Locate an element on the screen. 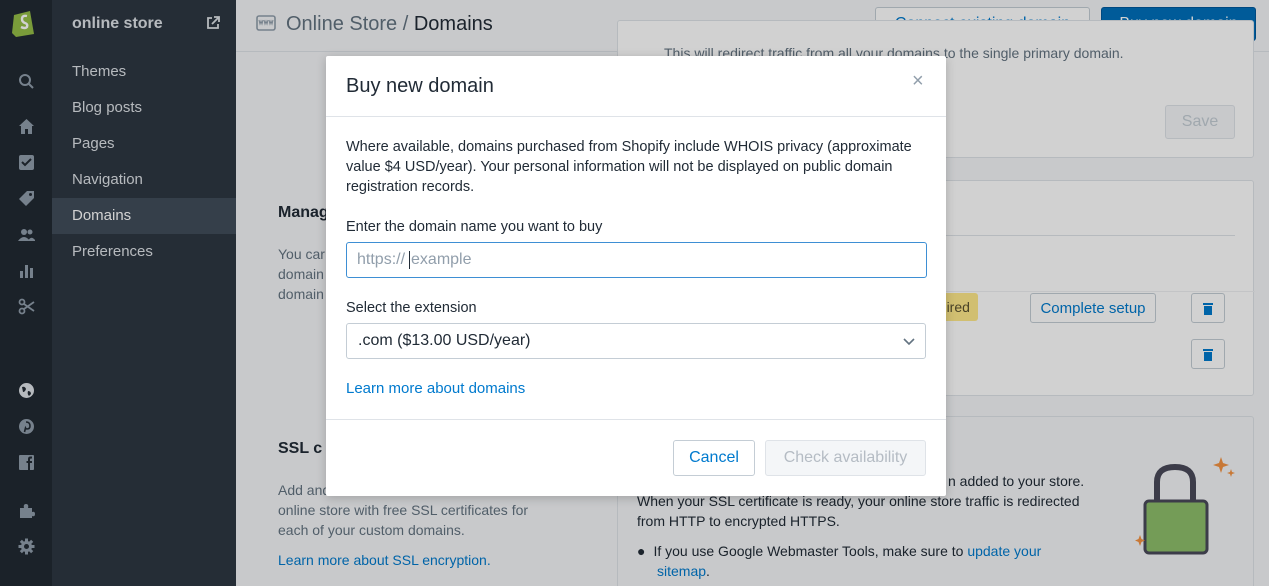 The height and width of the screenshot is (586, 1269). modal-header: Buy new domain × is located at coordinates (636, 86).